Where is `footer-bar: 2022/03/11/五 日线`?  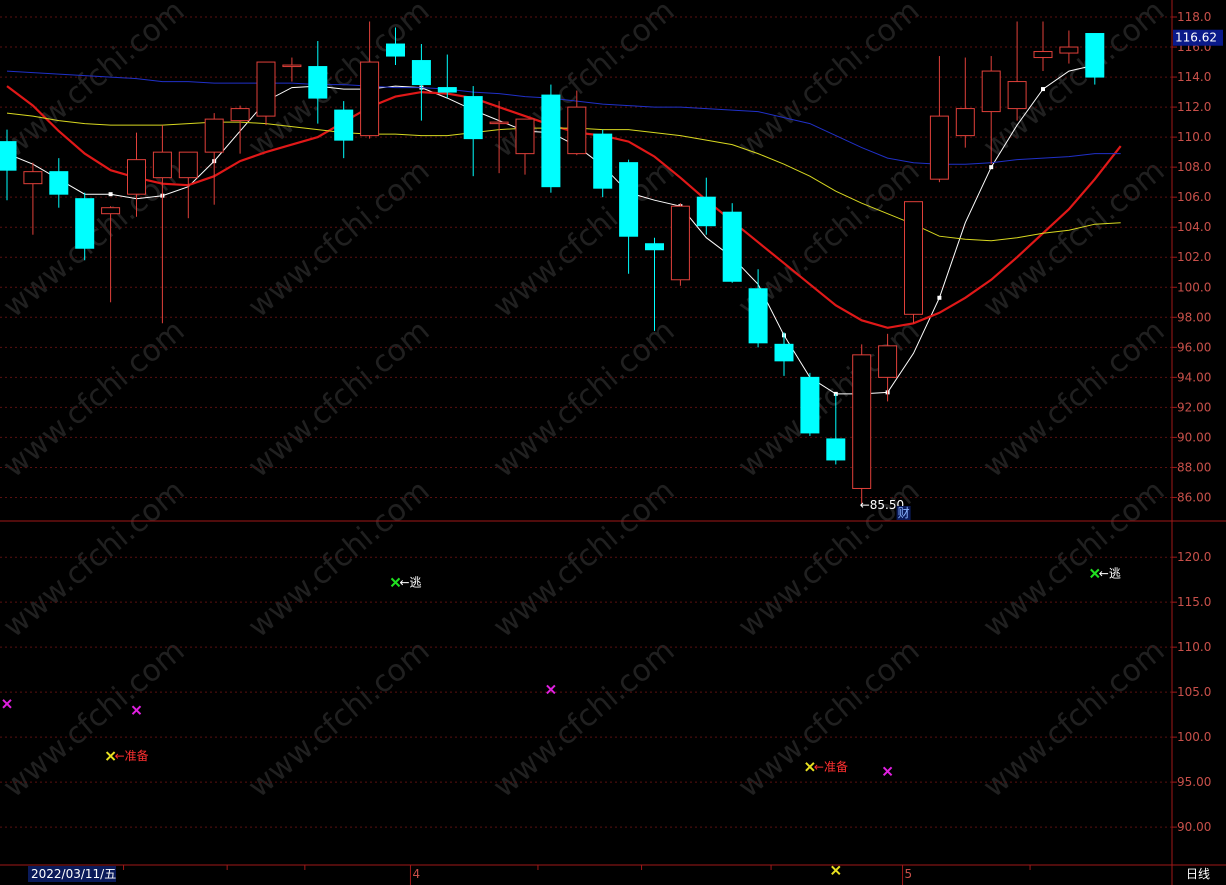 footer-bar: 2022/03/11/五 日线 is located at coordinates (619, 874).